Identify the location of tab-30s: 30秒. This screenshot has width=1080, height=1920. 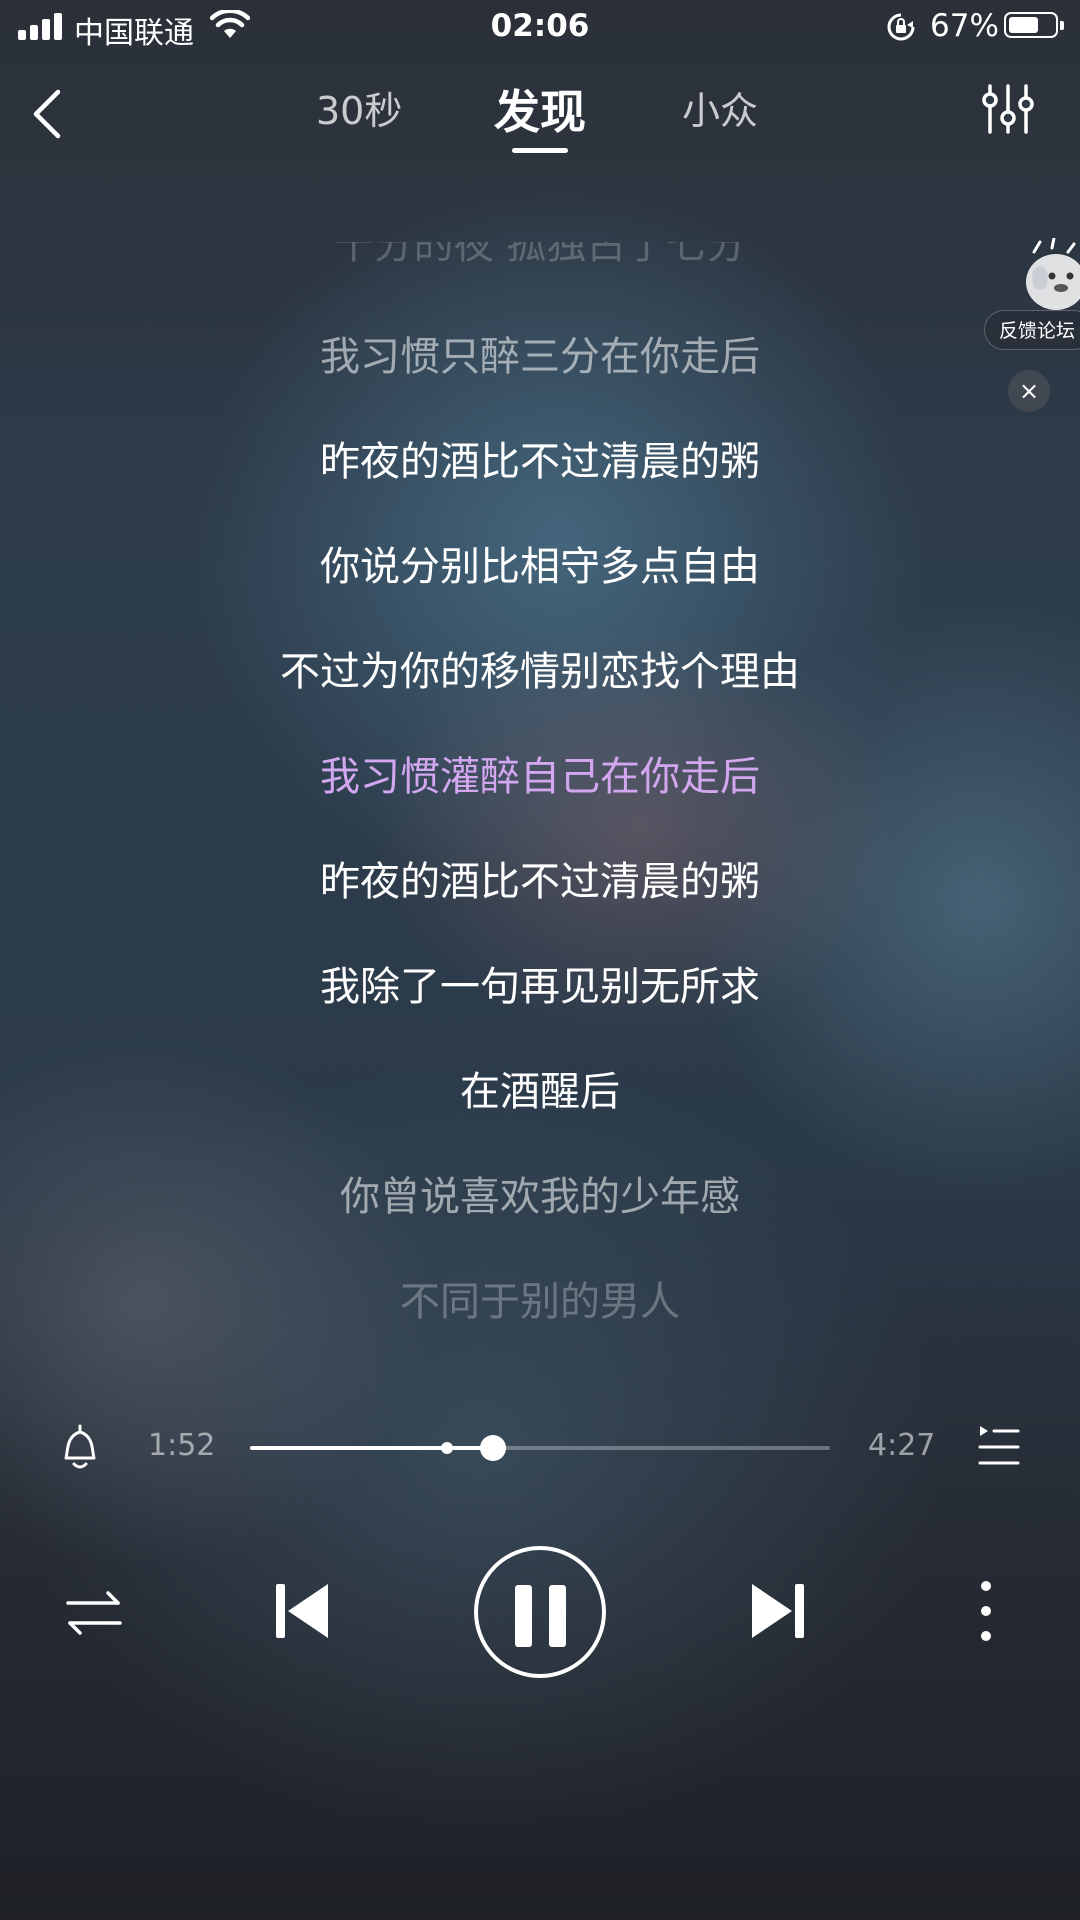
(359, 107).